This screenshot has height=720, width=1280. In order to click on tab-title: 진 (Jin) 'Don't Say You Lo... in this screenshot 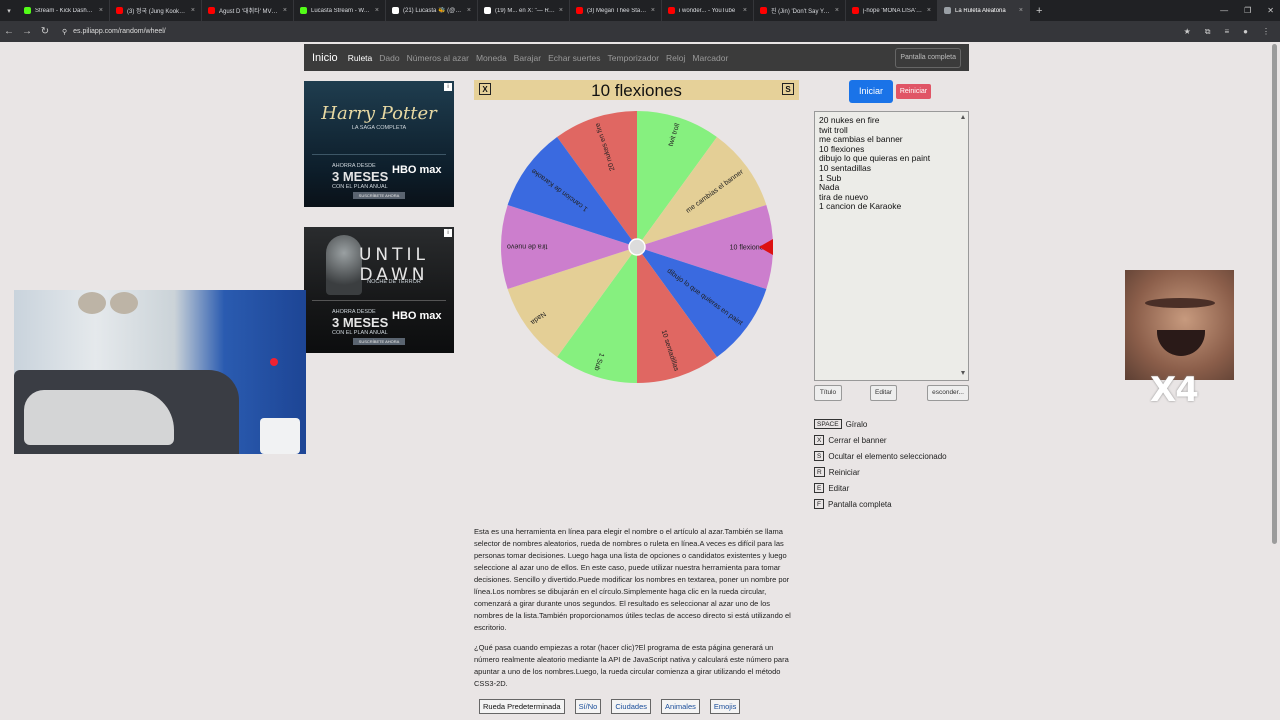, I will do `click(801, 12)`.